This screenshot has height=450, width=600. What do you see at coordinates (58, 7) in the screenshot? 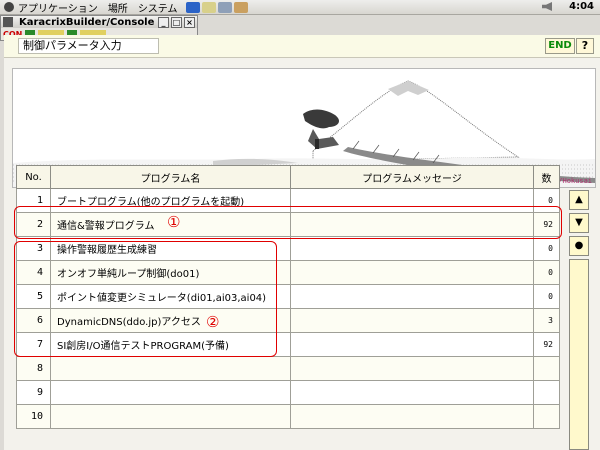
I see `menu-applications: アプリケーション` at bounding box center [58, 7].